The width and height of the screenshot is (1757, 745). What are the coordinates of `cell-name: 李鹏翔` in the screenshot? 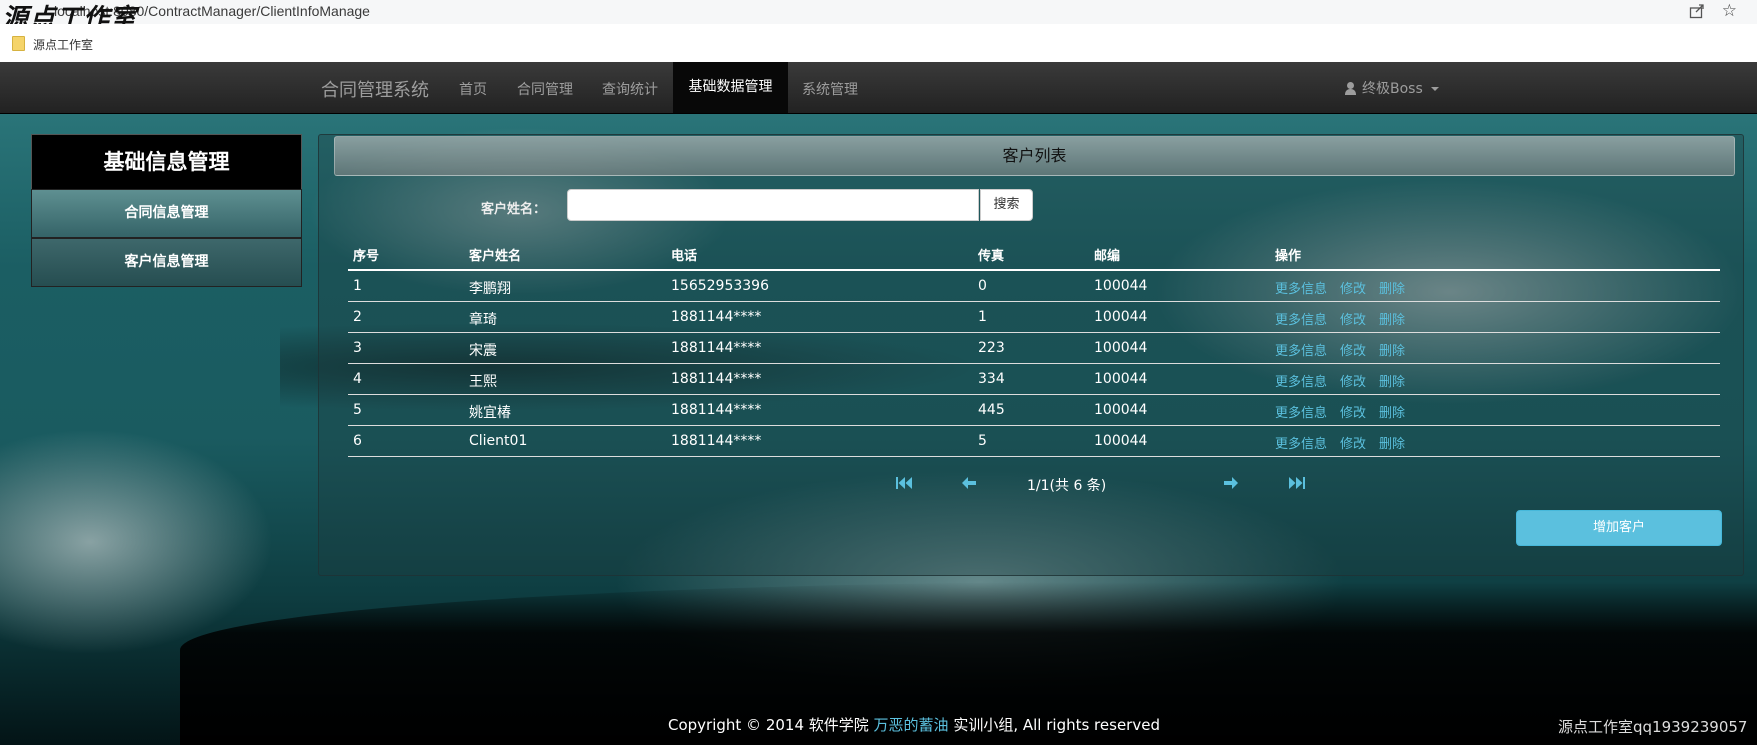 It's located at (490, 289).